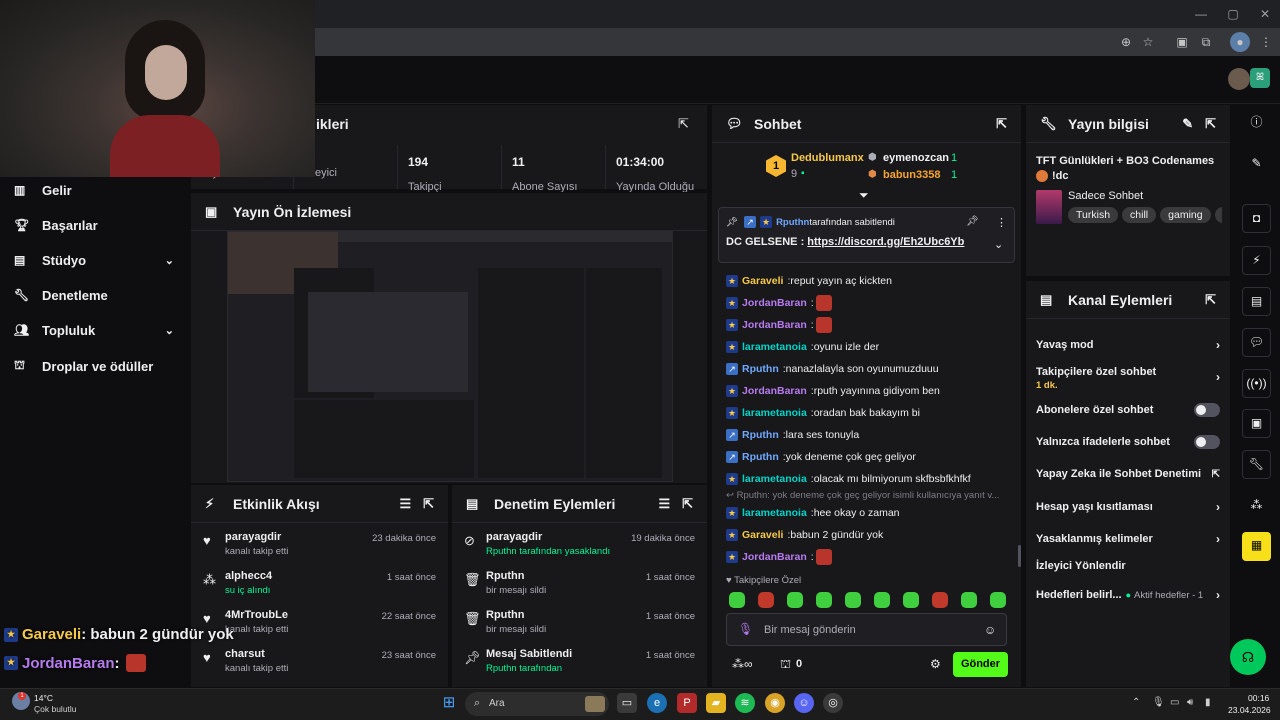 The image size is (1280, 720). What do you see at coordinates (450, 356) in the screenshot?
I see `stream-preview-video` at bounding box center [450, 356].